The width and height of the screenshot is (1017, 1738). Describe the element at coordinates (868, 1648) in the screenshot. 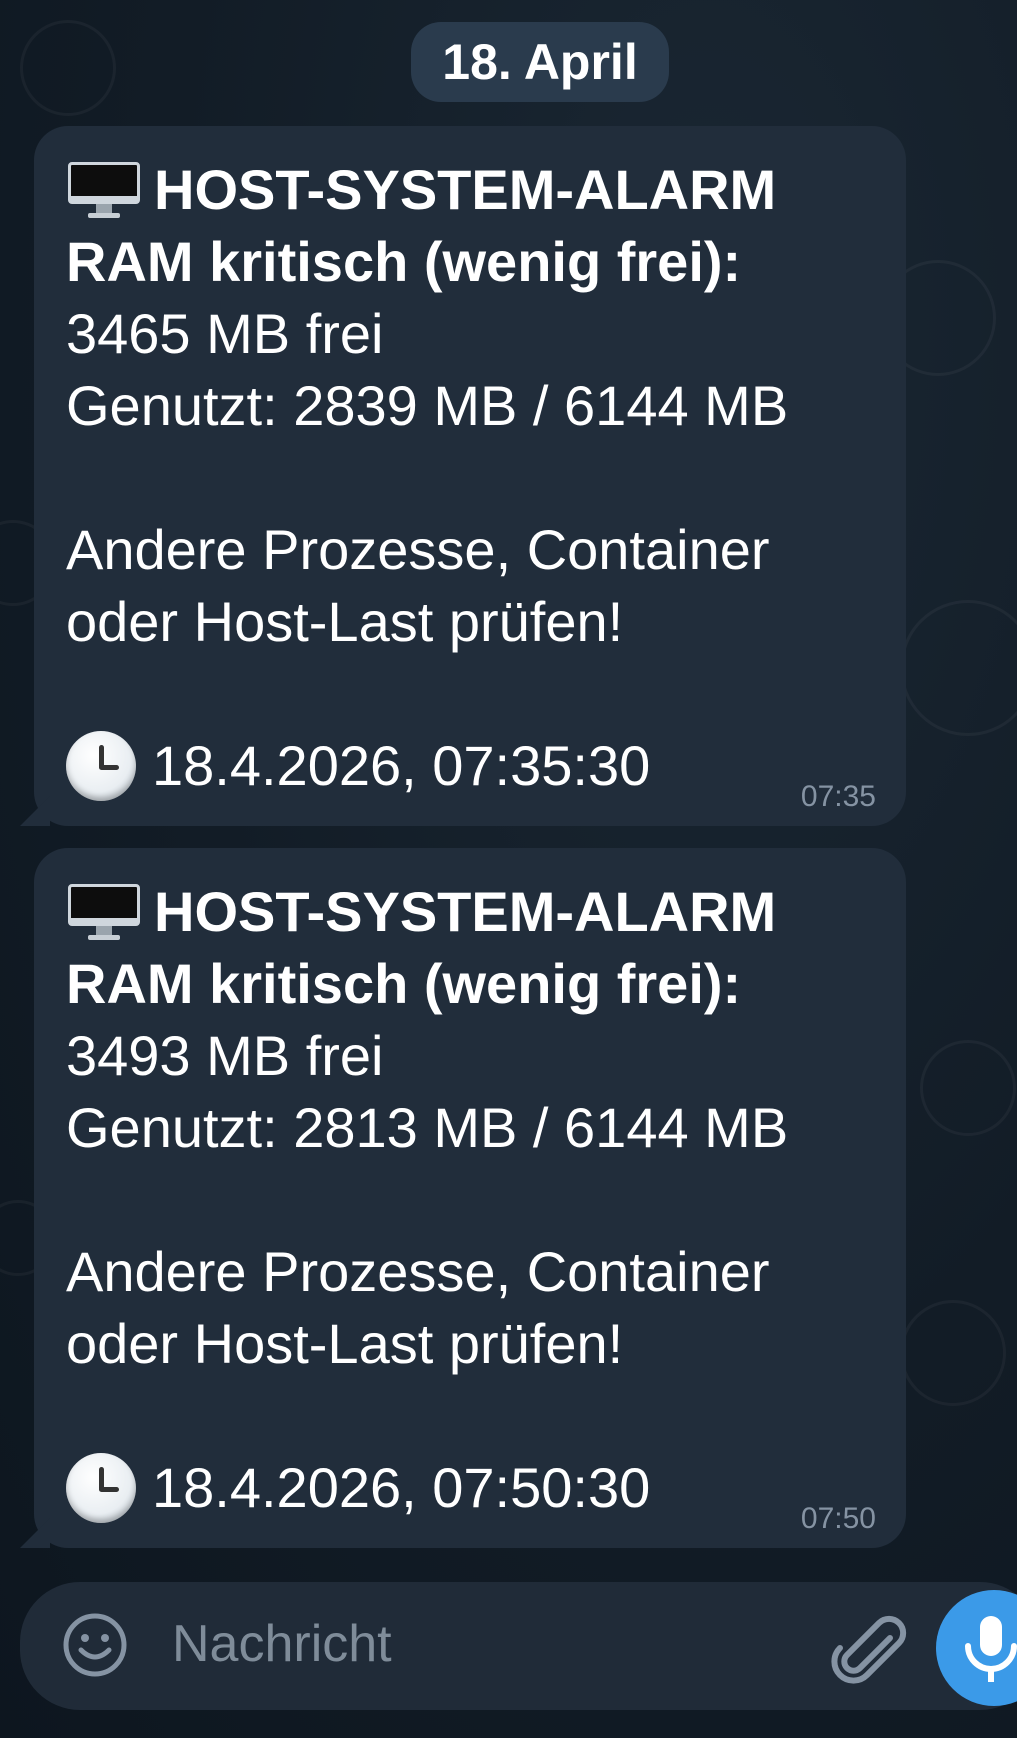

I see `attach-icon` at that location.